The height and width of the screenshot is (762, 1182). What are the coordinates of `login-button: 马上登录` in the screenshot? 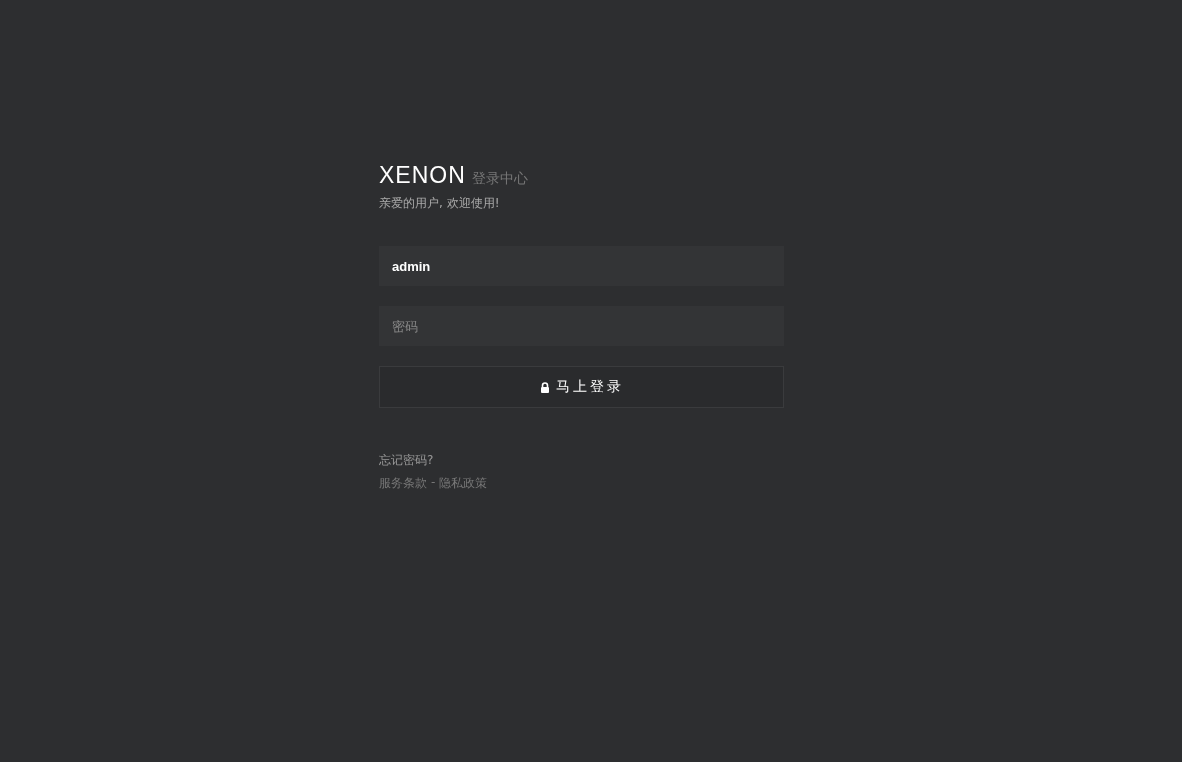 It's located at (581, 387).